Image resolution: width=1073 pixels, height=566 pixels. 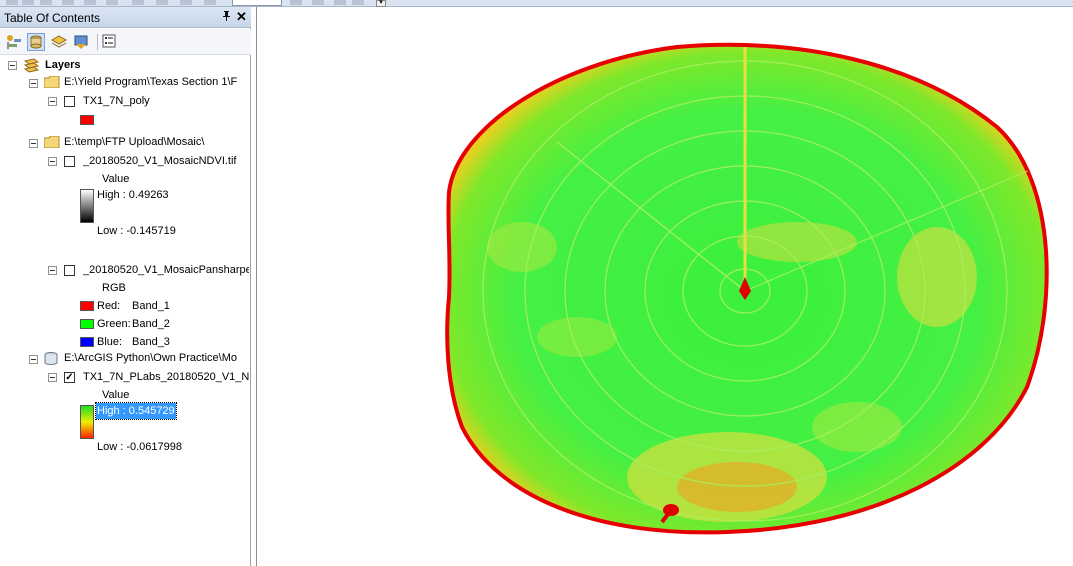 What do you see at coordinates (140, 447) in the screenshot?
I see `legend-low-label: Low : -0.0617998` at bounding box center [140, 447].